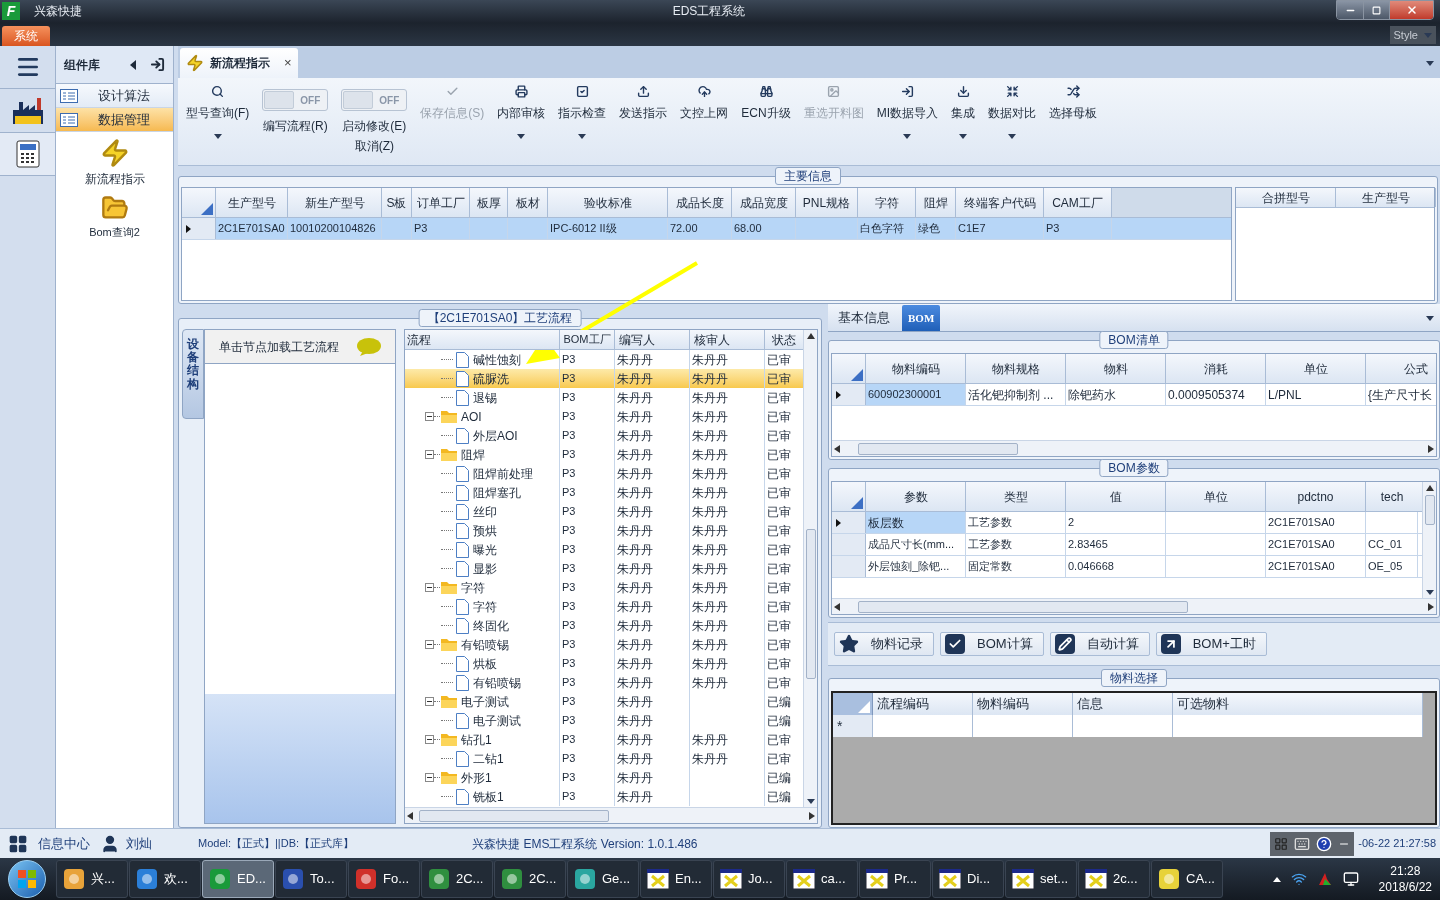  I want to click on action-button: BOM+工时, so click(1211, 644).